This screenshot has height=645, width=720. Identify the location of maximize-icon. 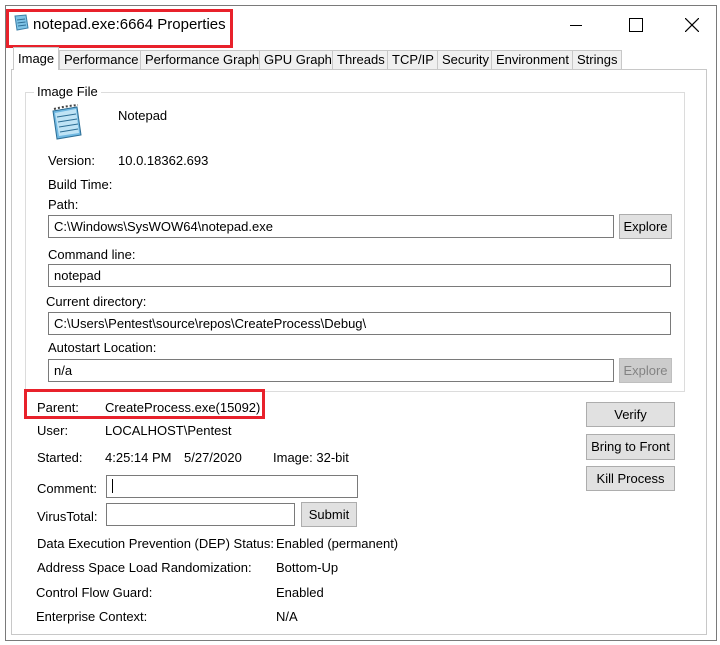
(636, 25).